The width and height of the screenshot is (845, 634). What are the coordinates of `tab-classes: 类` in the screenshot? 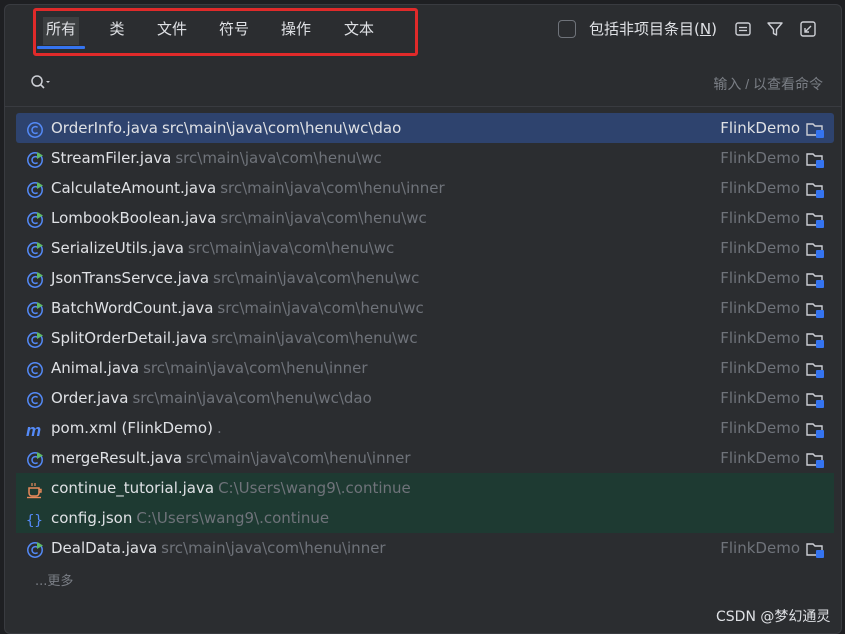 It's located at (117, 31).